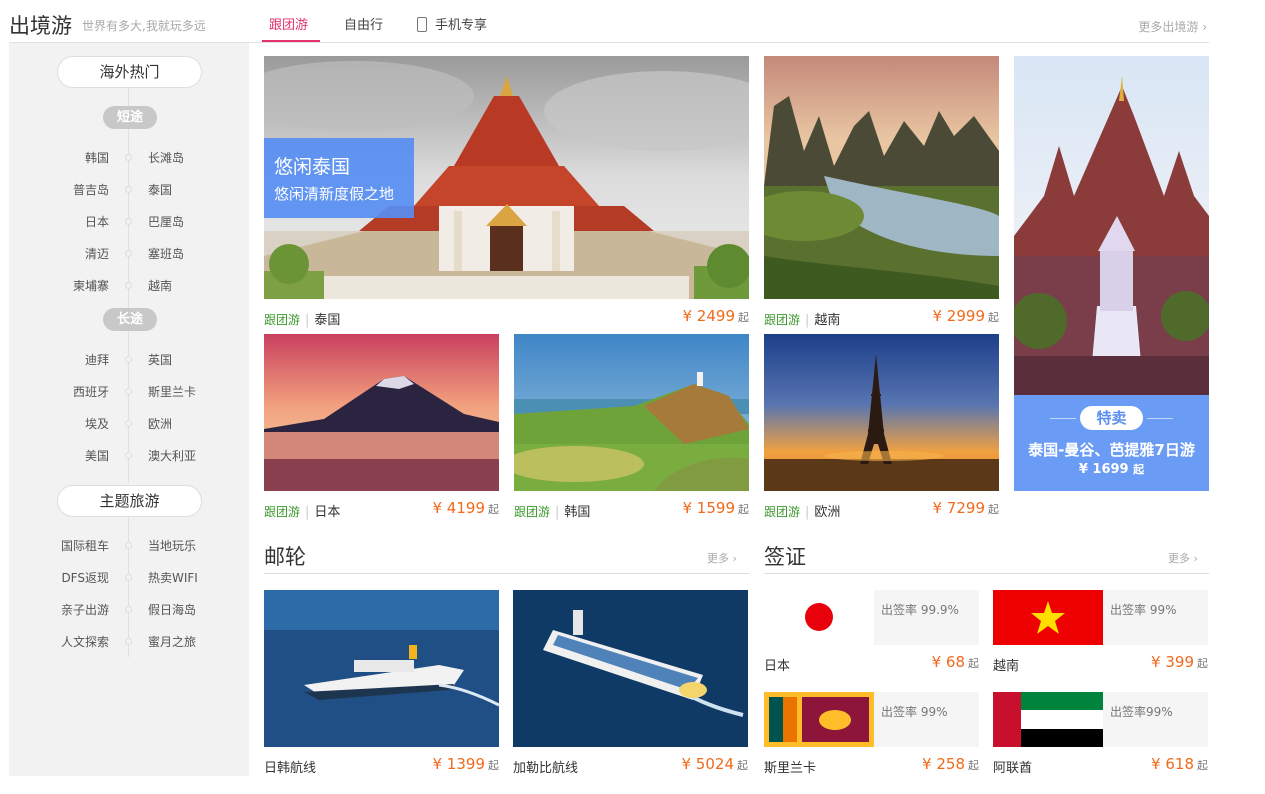 The height and width of the screenshot is (794, 1265). I want to click on visa-rate: 出签率99%, so click(1141, 712).